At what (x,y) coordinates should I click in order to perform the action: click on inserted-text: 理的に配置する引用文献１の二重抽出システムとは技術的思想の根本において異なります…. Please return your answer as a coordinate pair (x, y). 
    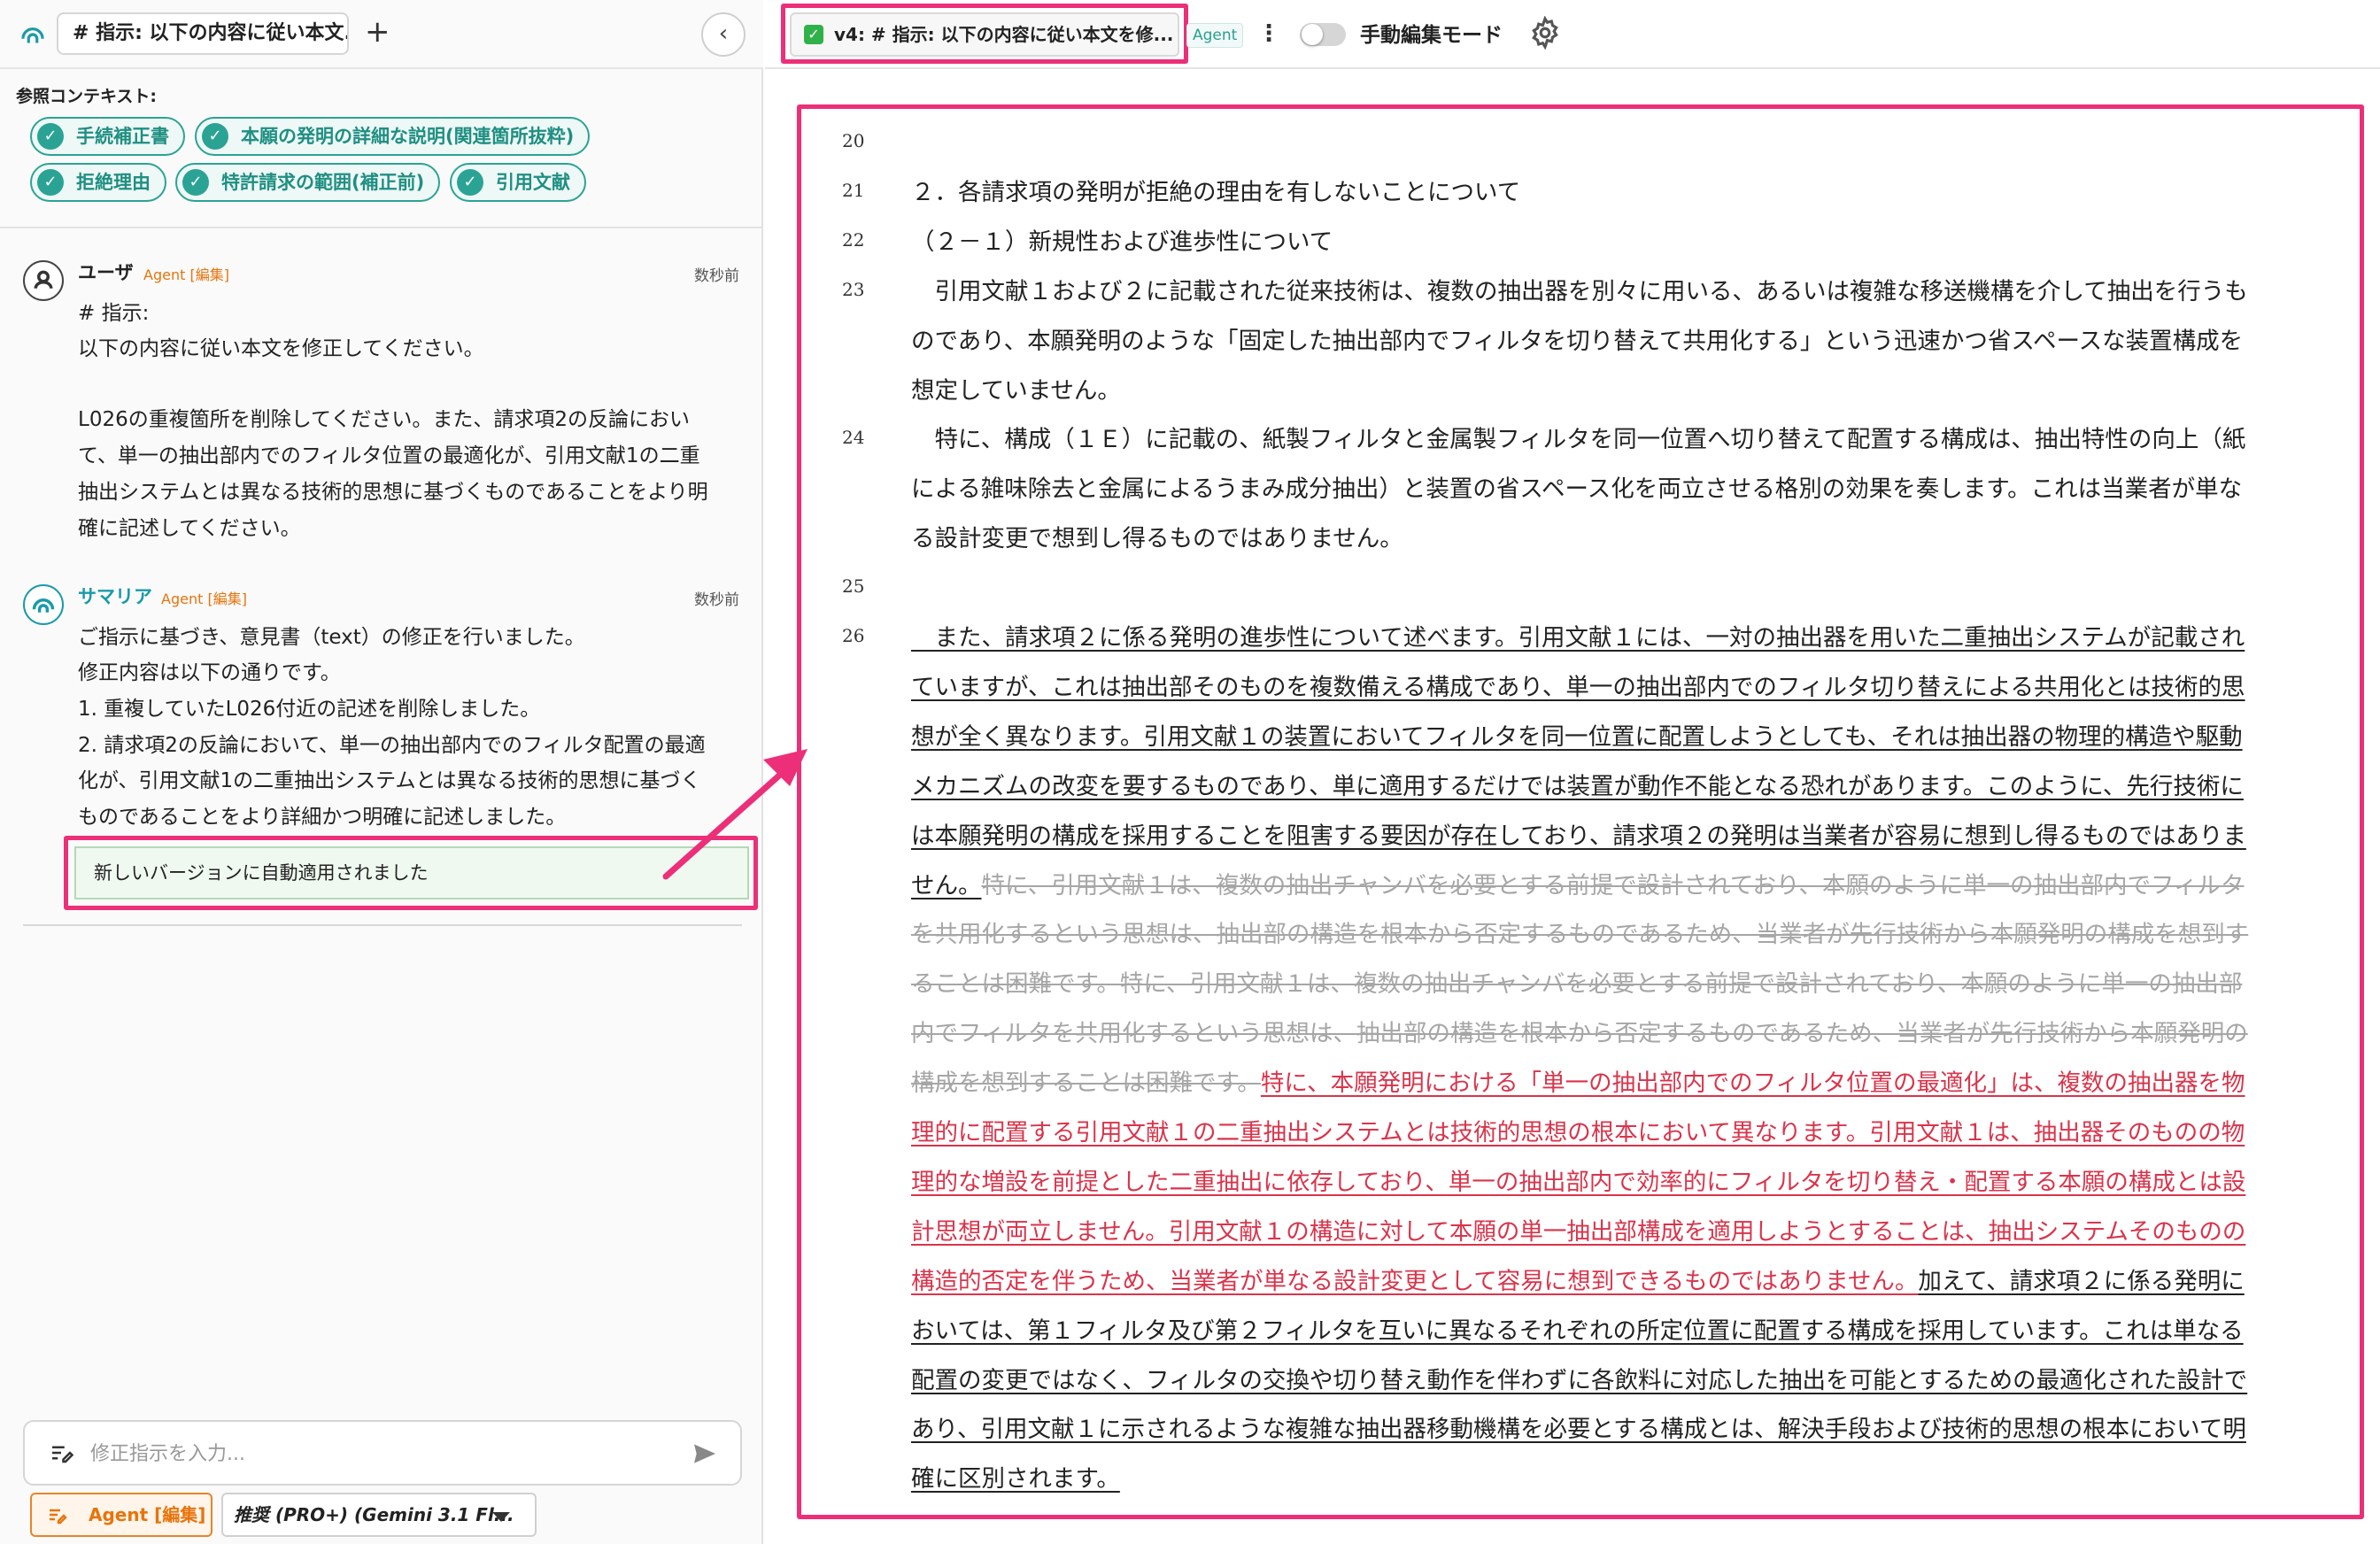
    Looking at the image, I should click on (1578, 1132).